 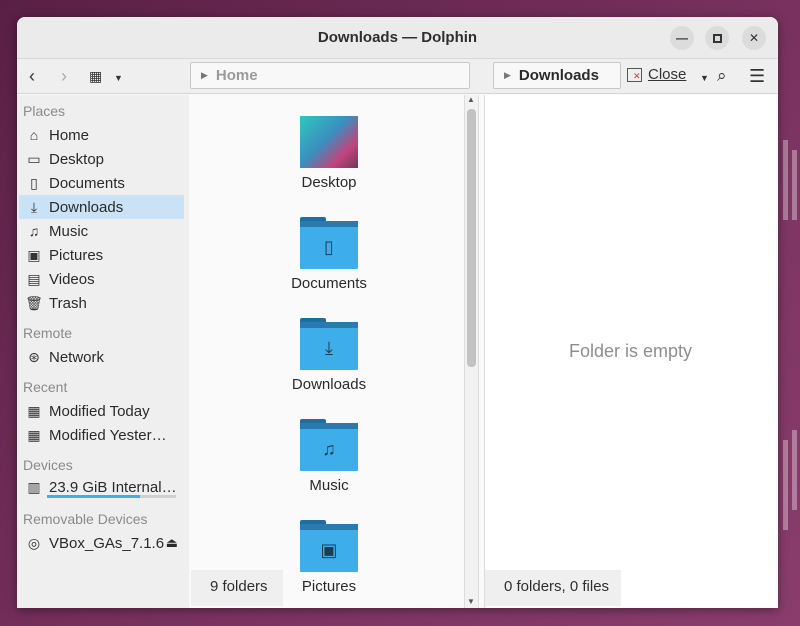 What do you see at coordinates (101, 303) in the screenshot?
I see `sidebar-item-trash: 🗑 Trash` at bounding box center [101, 303].